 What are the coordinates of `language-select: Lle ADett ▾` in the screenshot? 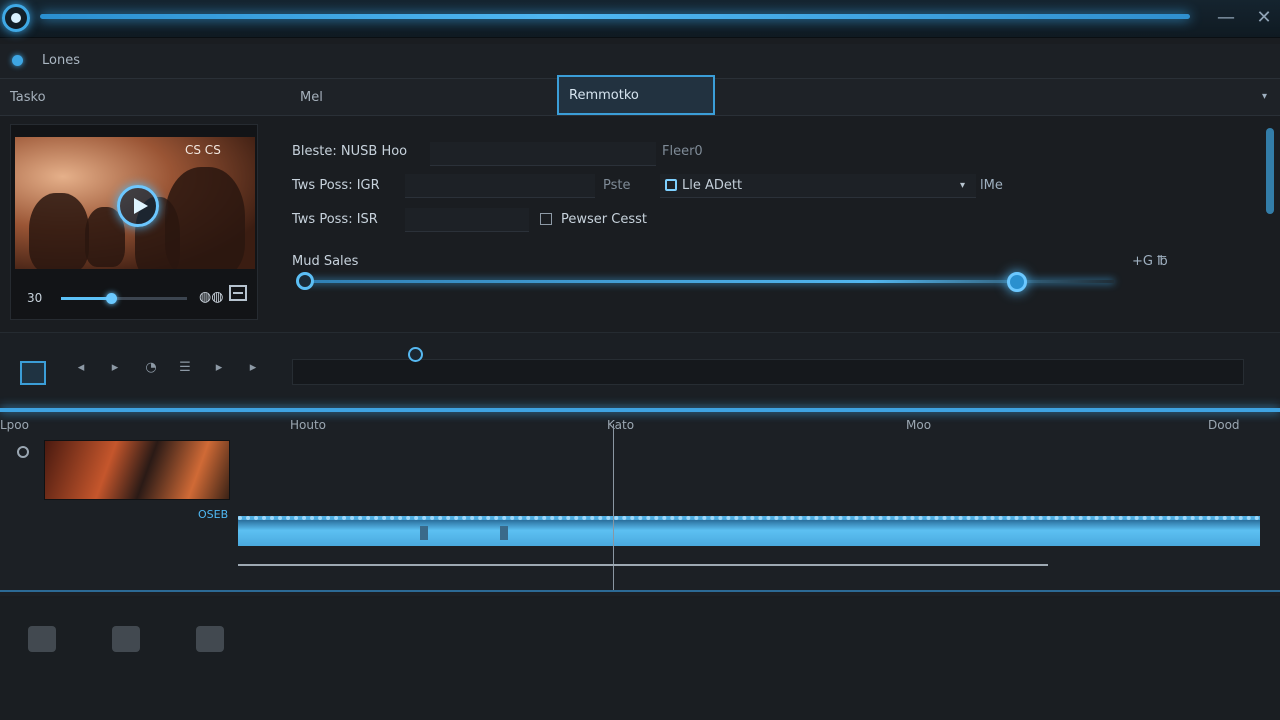 It's located at (818, 186).